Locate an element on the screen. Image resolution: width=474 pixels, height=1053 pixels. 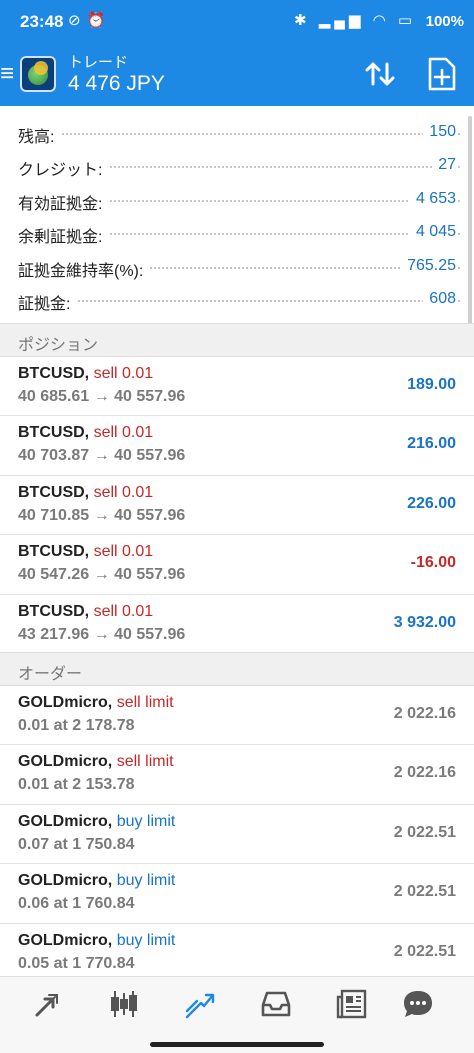
status-bar: 23:48 ⊘⏰ ✱ ▂▄▆ ◠ ▭ 100% is located at coordinates (237, 22).